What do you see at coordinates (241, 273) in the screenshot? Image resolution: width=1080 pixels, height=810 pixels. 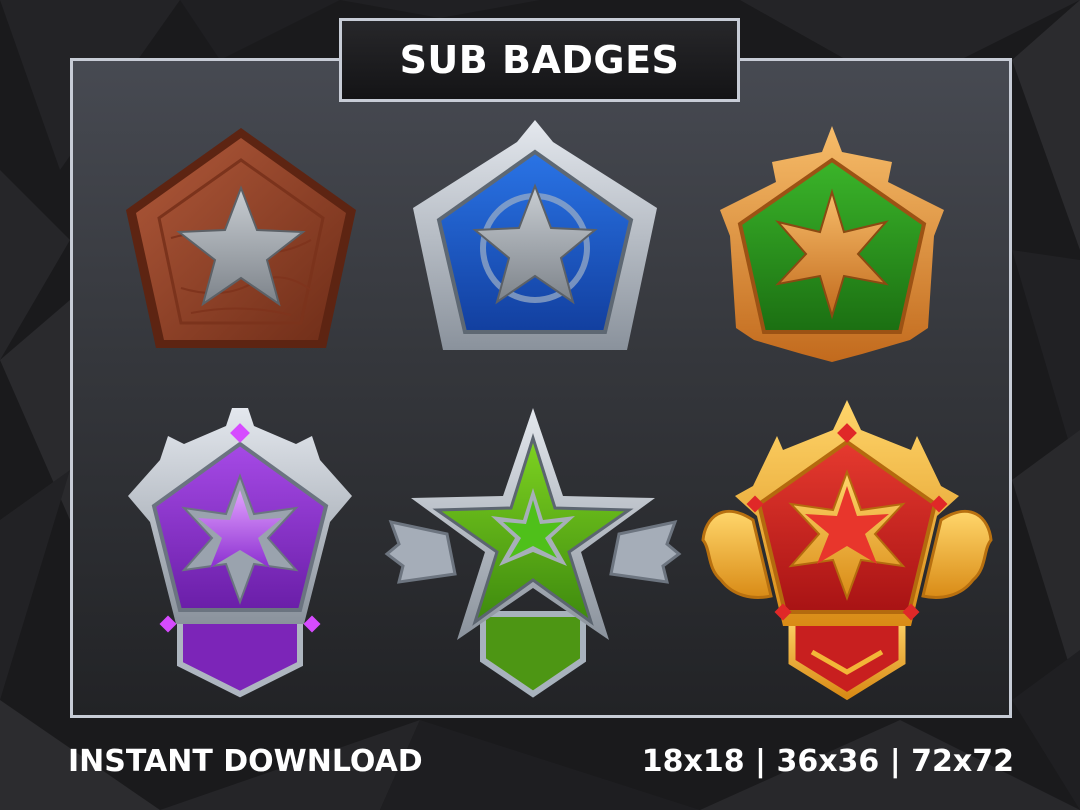 I see `wood-badge` at bounding box center [241, 273].